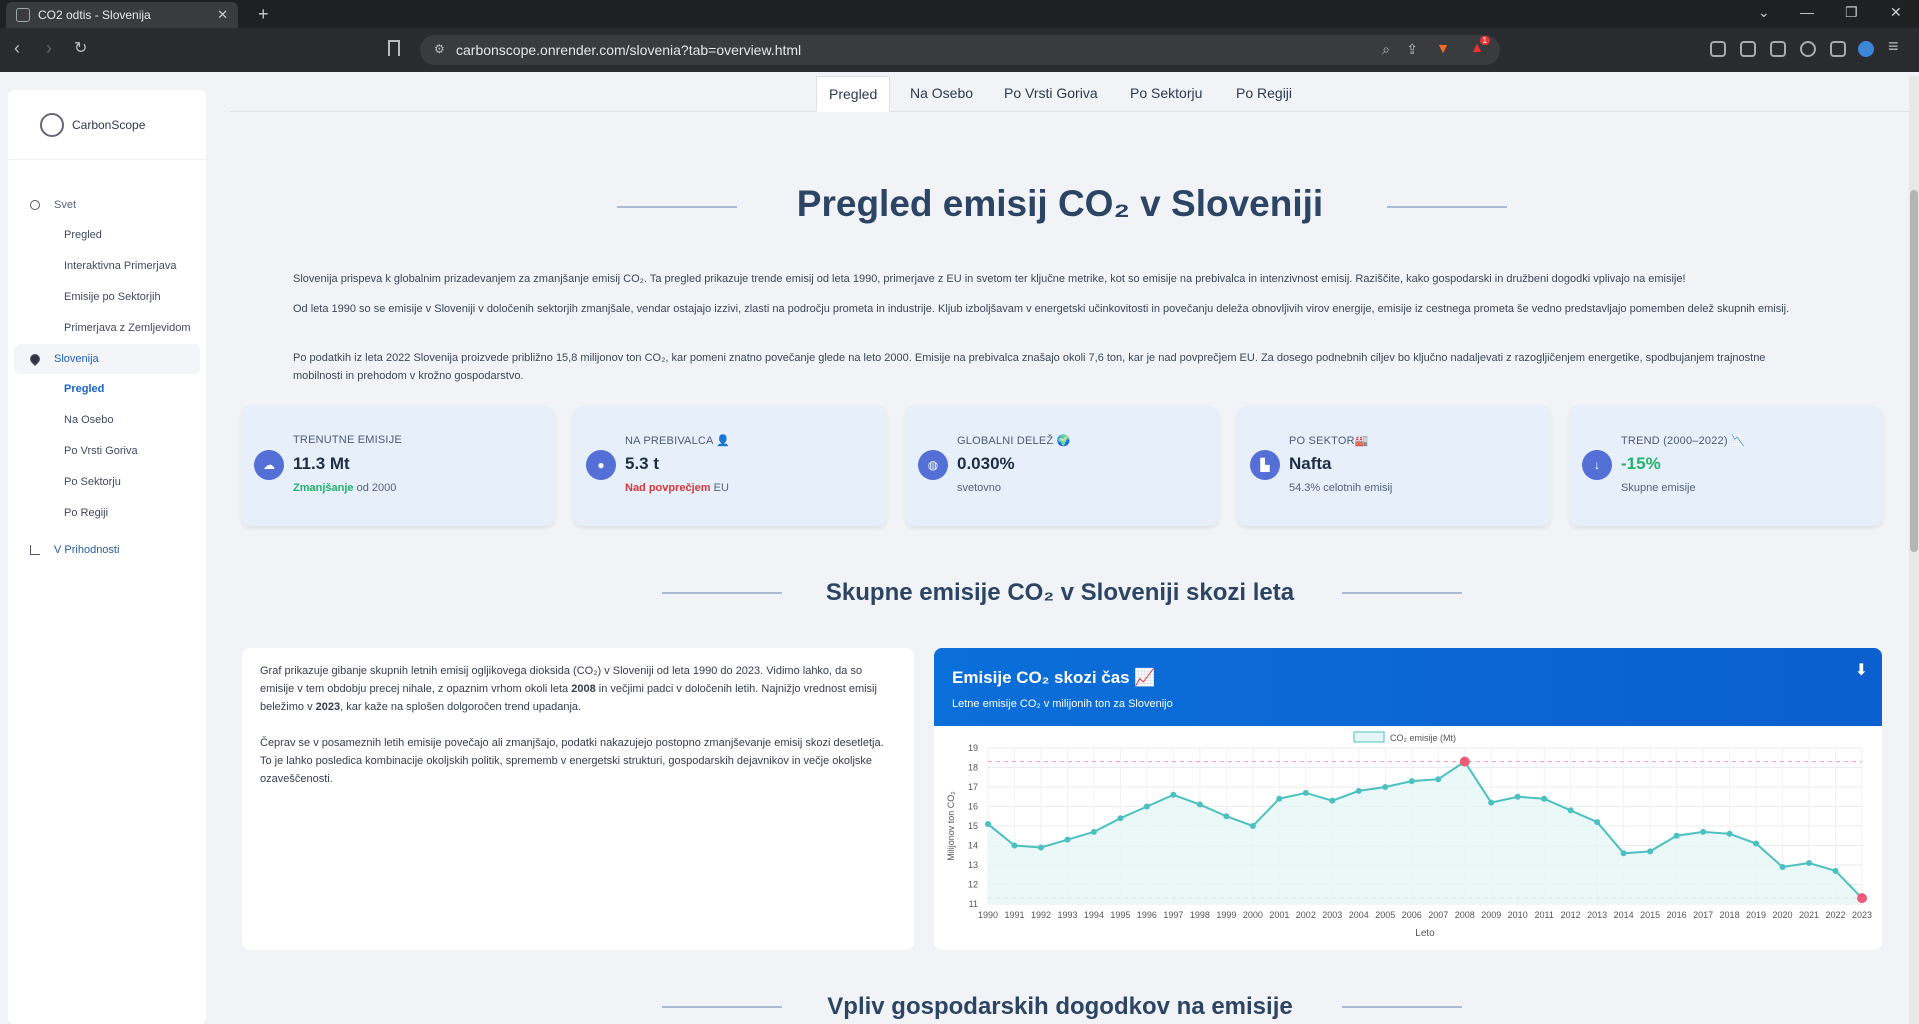 This screenshot has width=1919, height=1024. What do you see at coordinates (1914, 371) in the screenshot?
I see `scrollbar-thumb` at bounding box center [1914, 371].